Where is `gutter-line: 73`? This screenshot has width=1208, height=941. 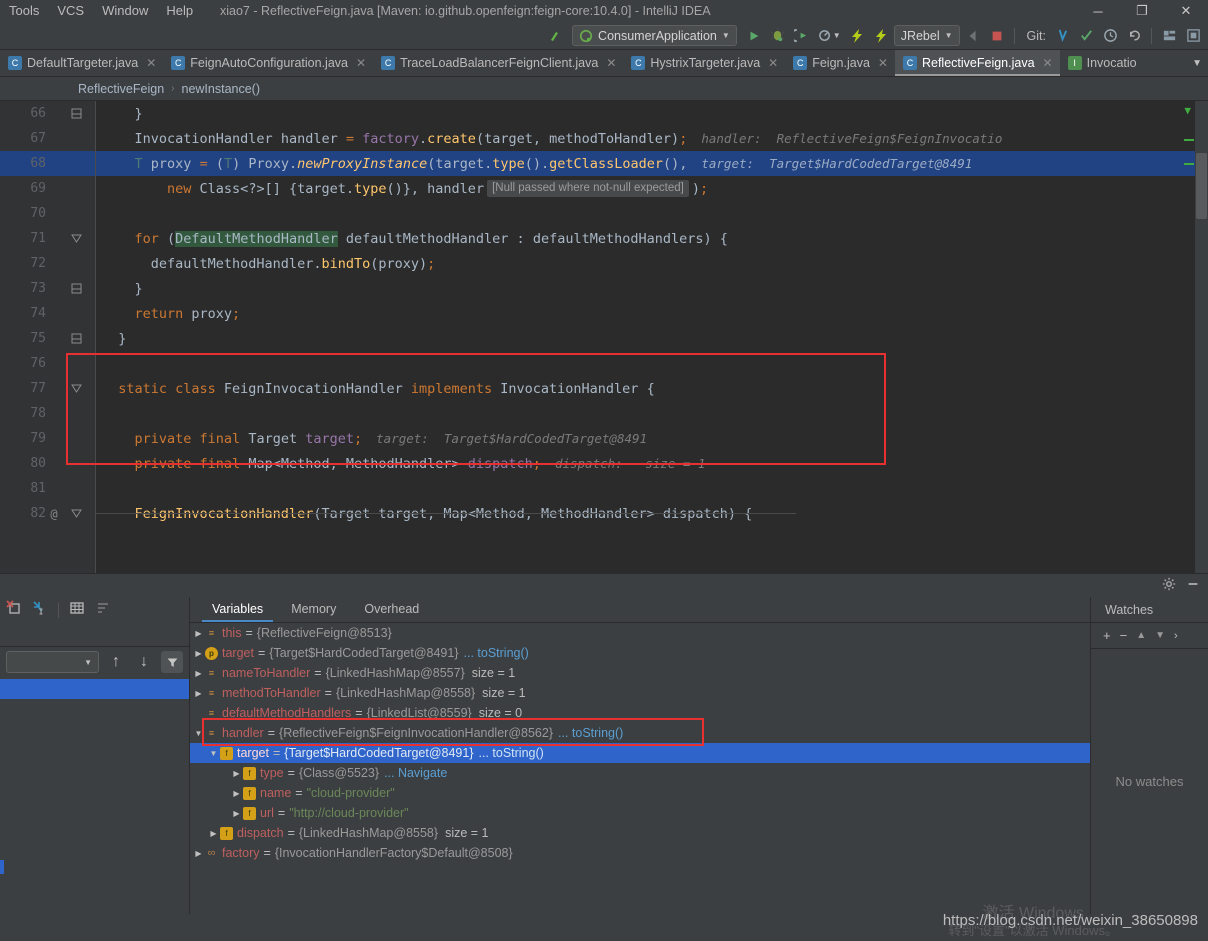
gutter-line: 73 is located at coordinates (48, 288).